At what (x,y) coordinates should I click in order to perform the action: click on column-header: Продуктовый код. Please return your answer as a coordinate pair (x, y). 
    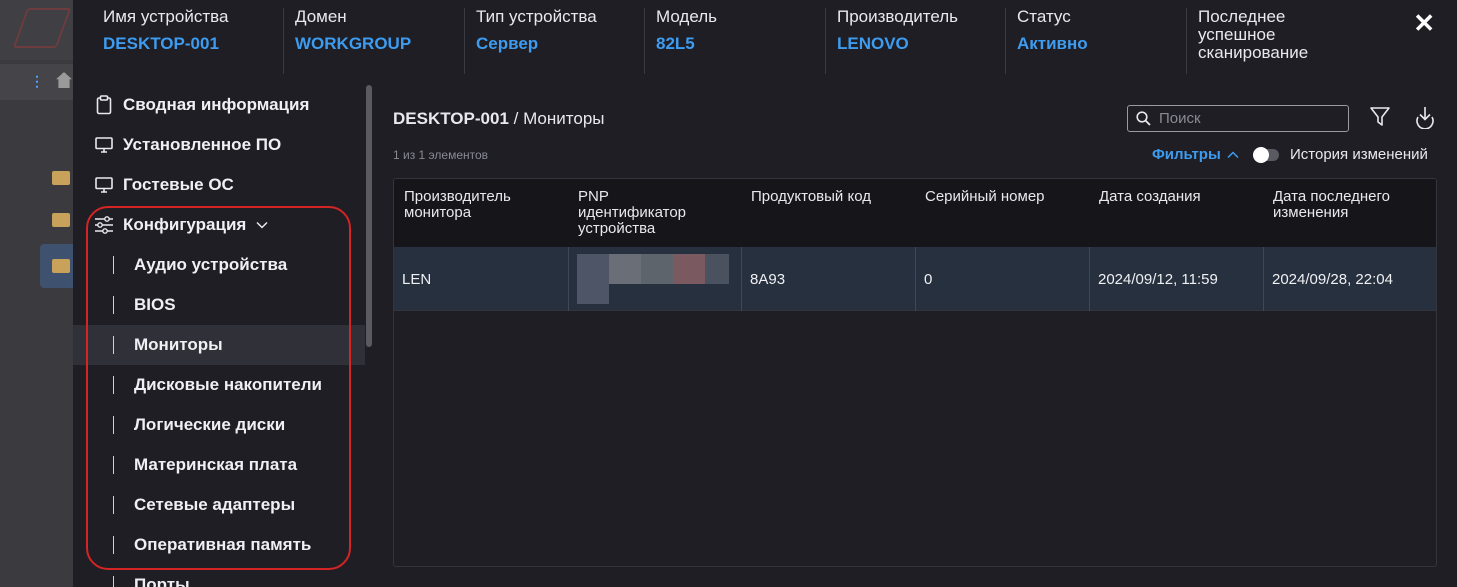
    Looking at the image, I should click on (831, 197).